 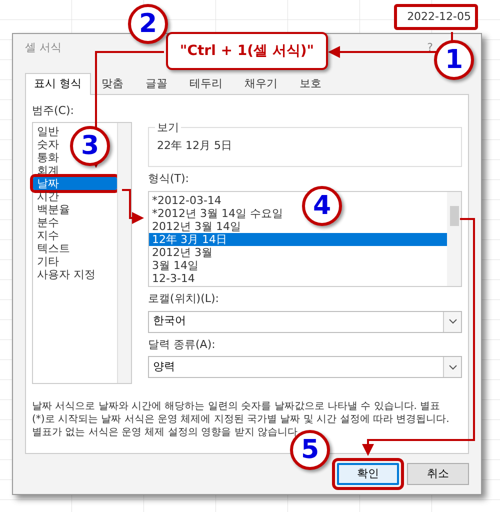 What do you see at coordinates (298, 239) in the screenshot?
I see `format-item: 12年 3月 14日` at bounding box center [298, 239].